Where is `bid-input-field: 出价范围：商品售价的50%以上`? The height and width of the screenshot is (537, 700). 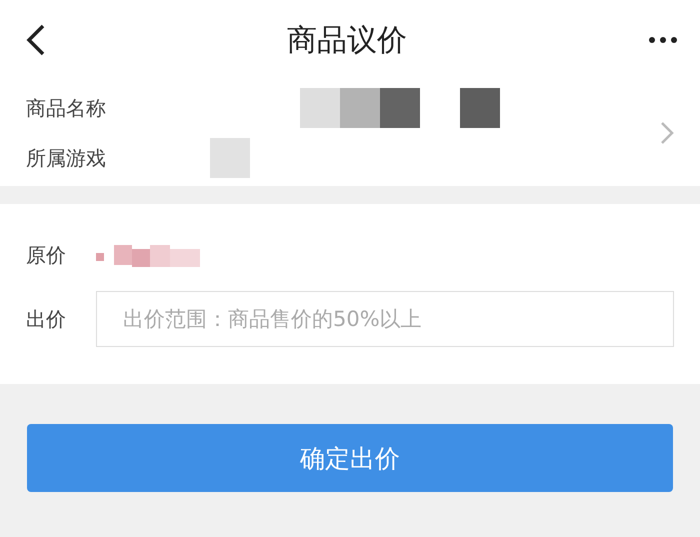 bid-input-field: 出价范围：商品售价的50%以上 is located at coordinates (385, 319).